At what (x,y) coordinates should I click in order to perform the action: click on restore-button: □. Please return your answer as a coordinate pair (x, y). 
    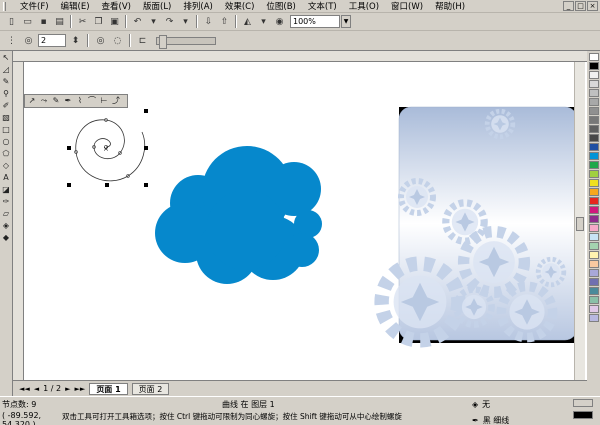
    Looking at the image, I should click on (580, 6).